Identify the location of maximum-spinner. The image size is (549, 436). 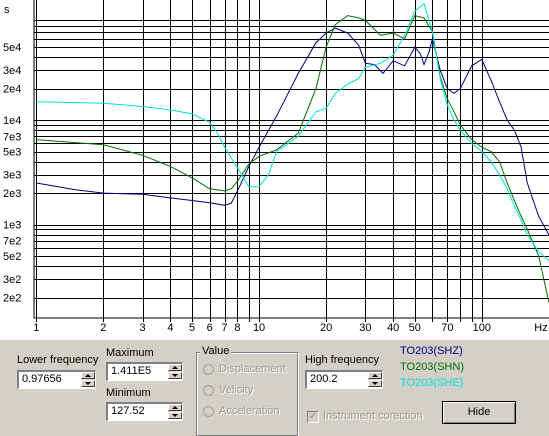
(175, 371).